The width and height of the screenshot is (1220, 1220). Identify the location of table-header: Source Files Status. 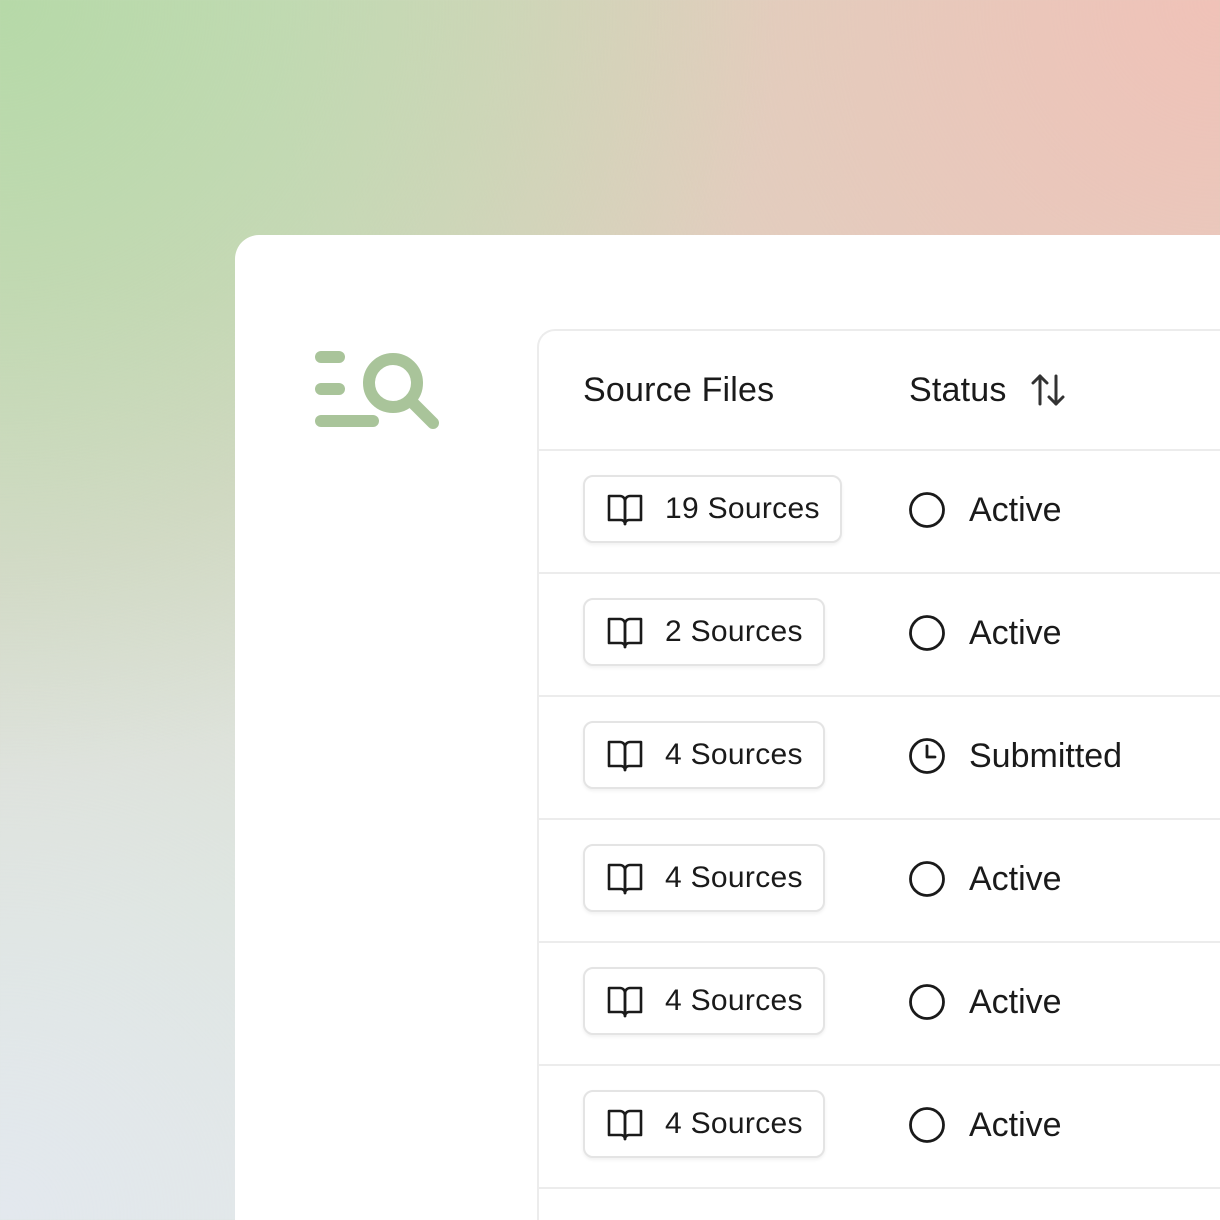
(879, 391).